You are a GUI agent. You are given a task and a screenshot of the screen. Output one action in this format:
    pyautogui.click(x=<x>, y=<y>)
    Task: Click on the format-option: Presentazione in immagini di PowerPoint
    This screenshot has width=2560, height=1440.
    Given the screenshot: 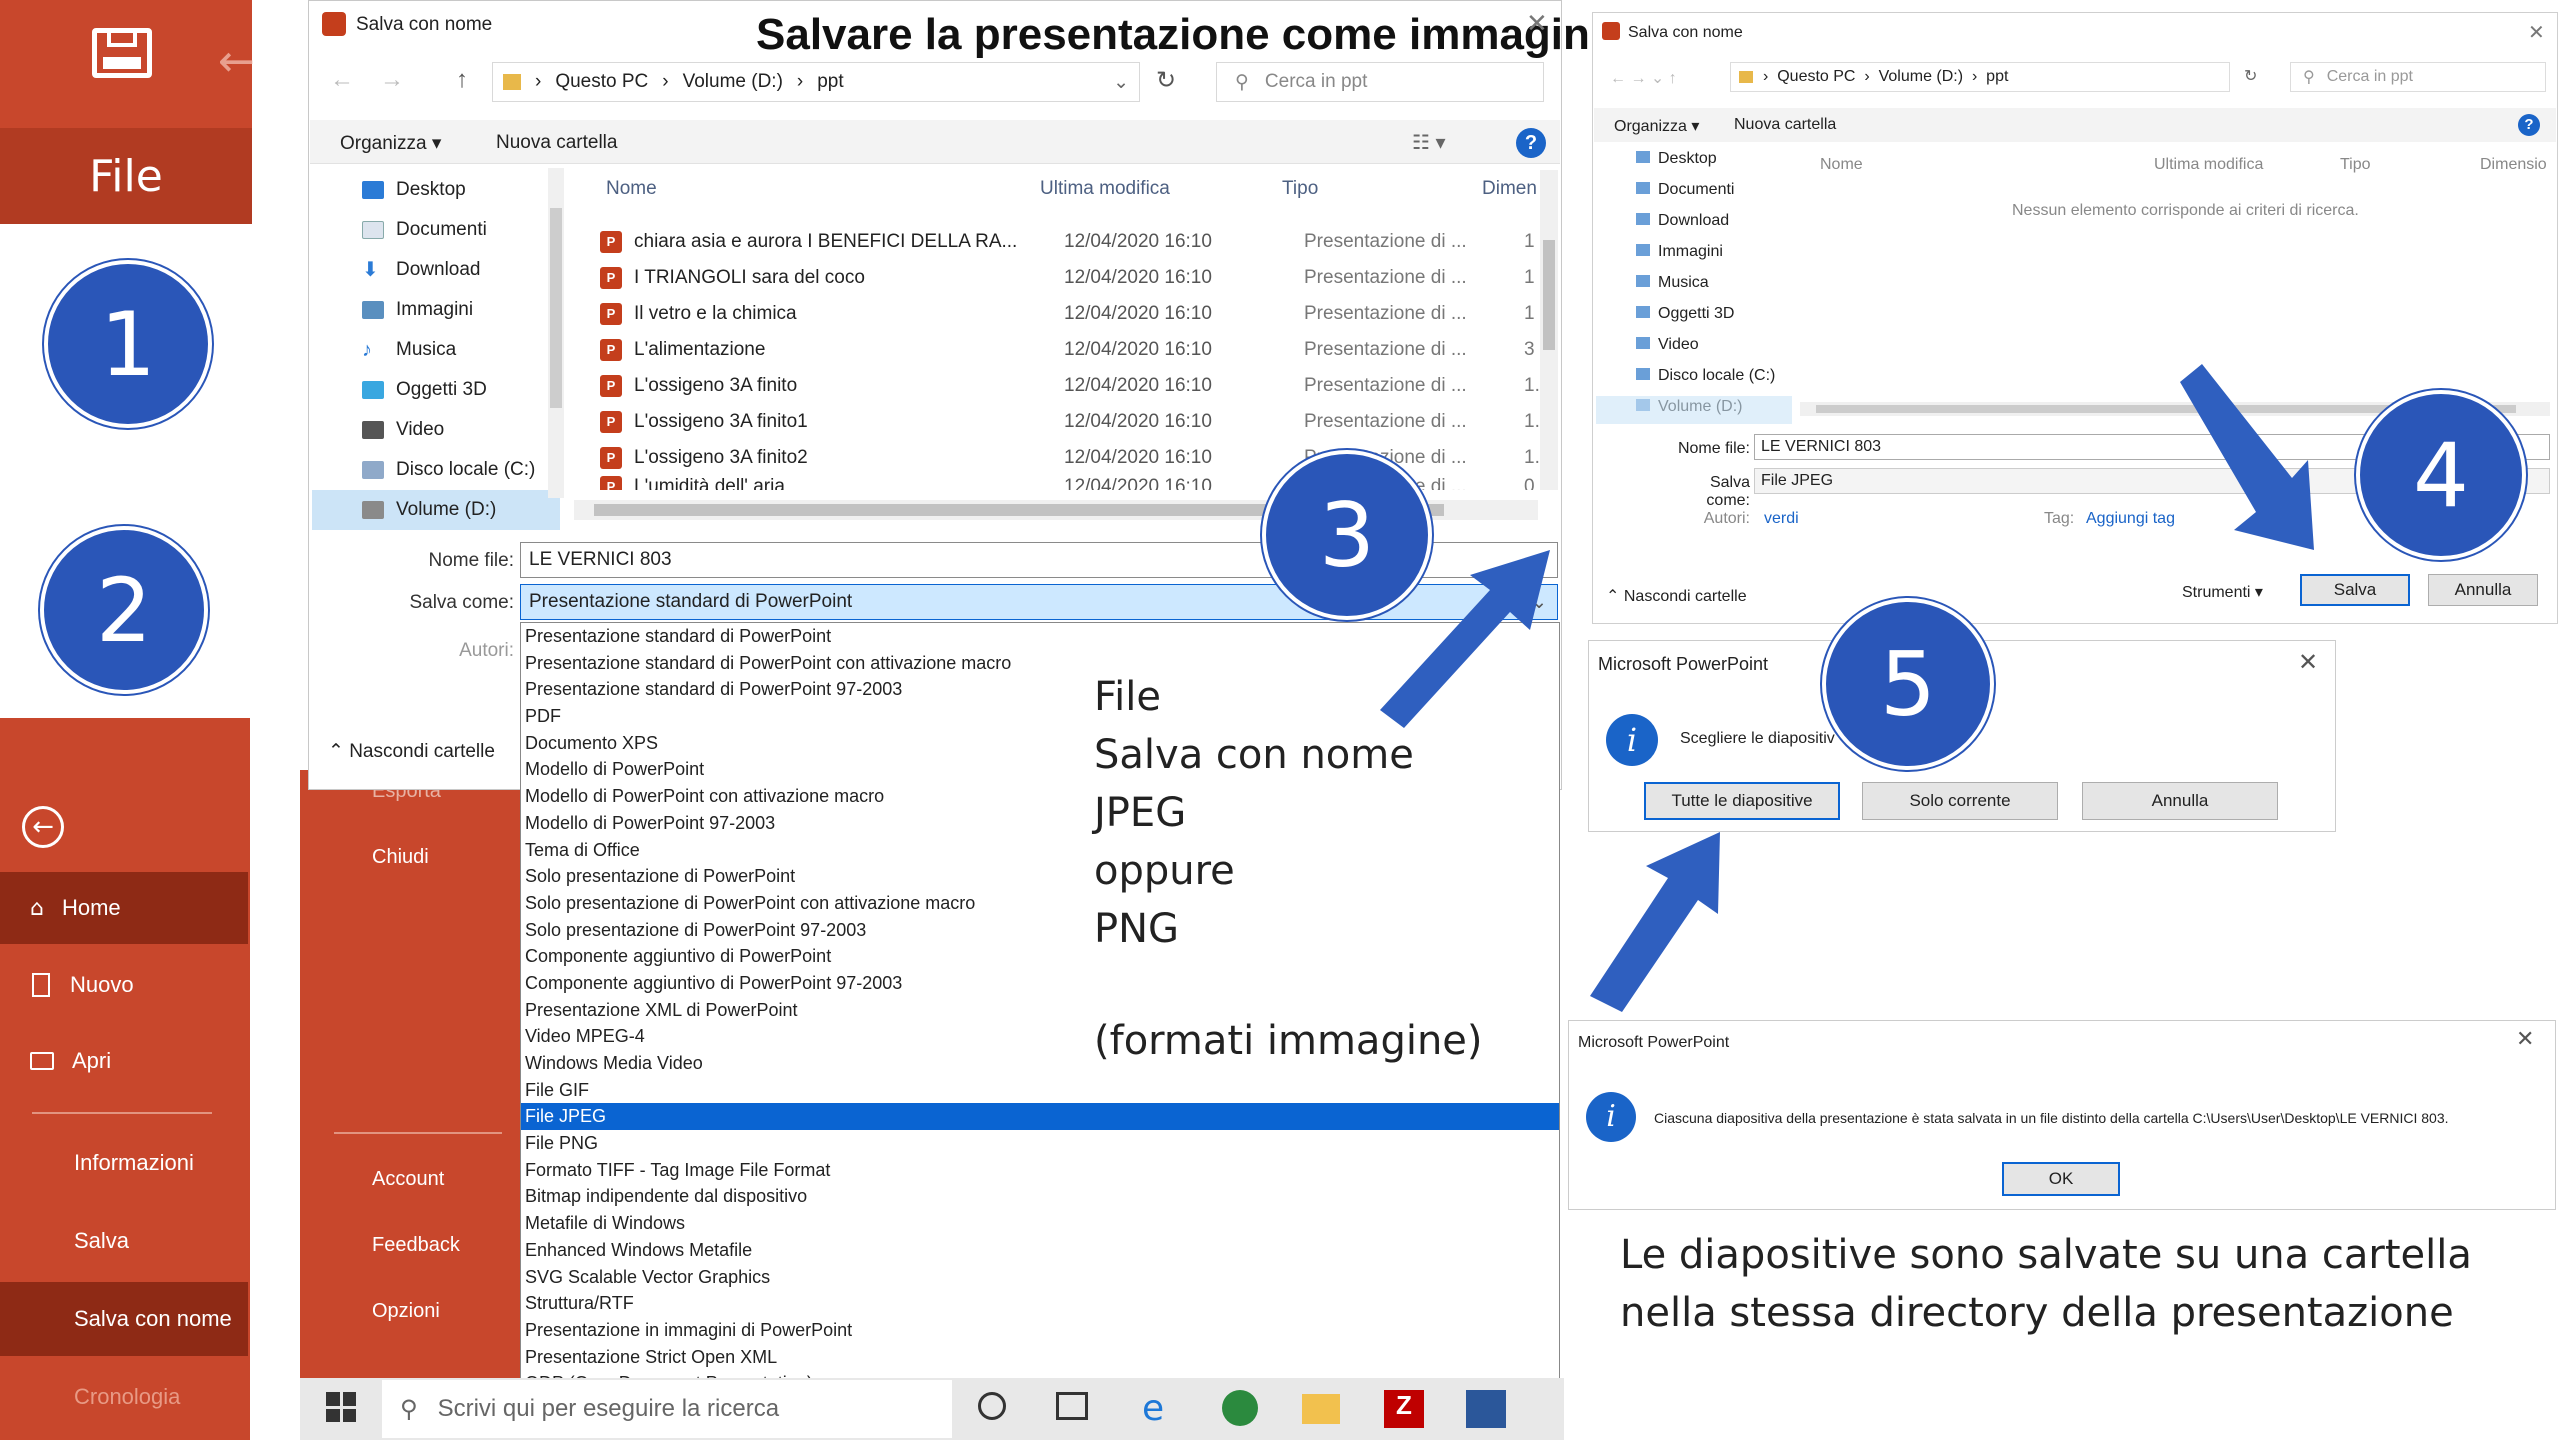 What is the action you would take?
    pyautogui.click(x=1040, y=1330)
    